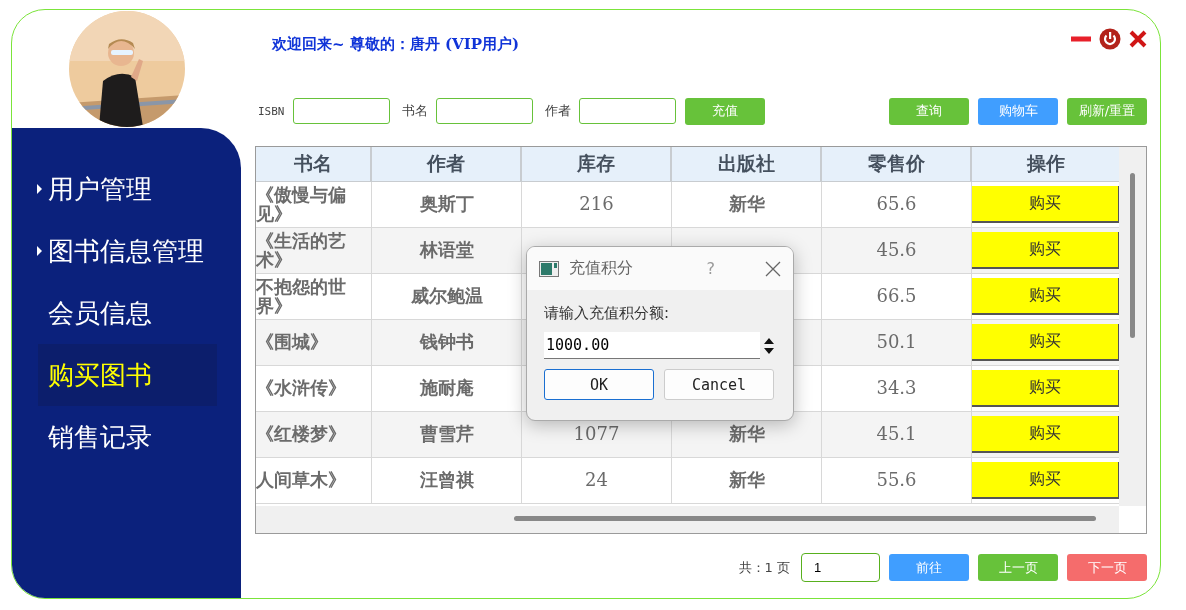  What do you see at coordinates (127, 251) in the screenshot?
I see `sidebar-item: 图书信息管理` at bounding box center [127, 251].